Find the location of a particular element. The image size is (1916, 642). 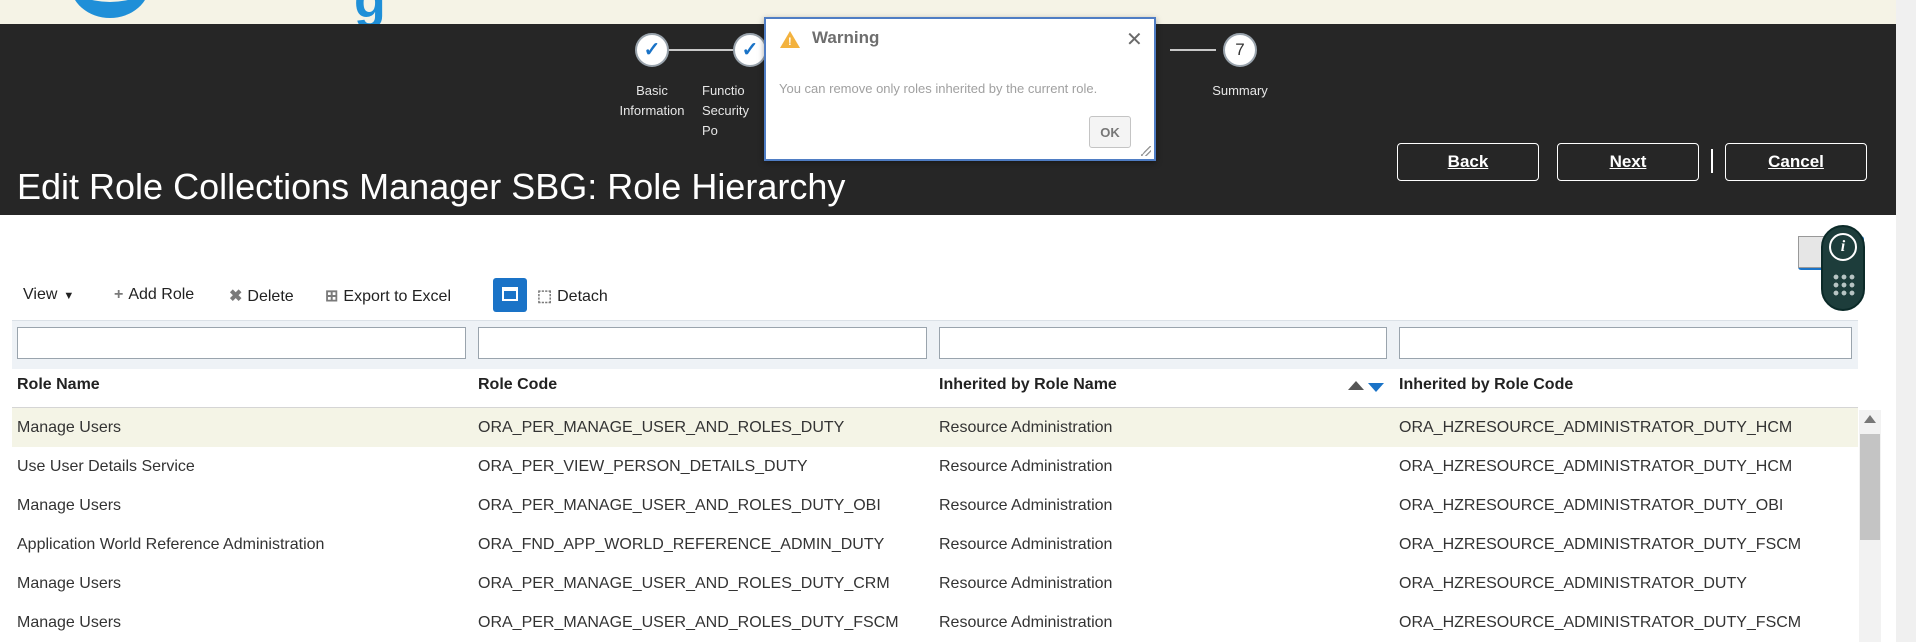

close-icon: ✕ is located at coordinates (1134, 39).